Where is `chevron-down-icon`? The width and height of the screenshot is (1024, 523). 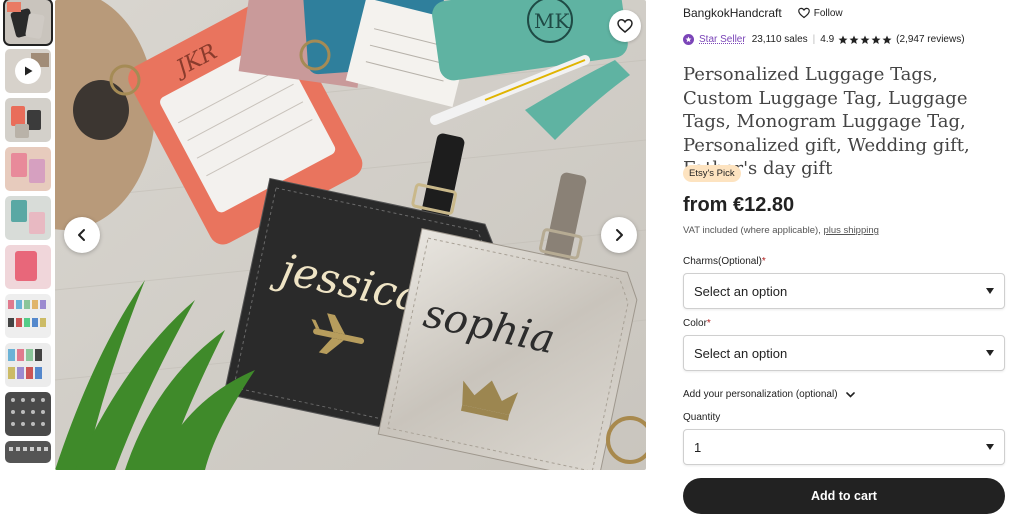 chevron-down-icon is located at coordinates (850, 394).